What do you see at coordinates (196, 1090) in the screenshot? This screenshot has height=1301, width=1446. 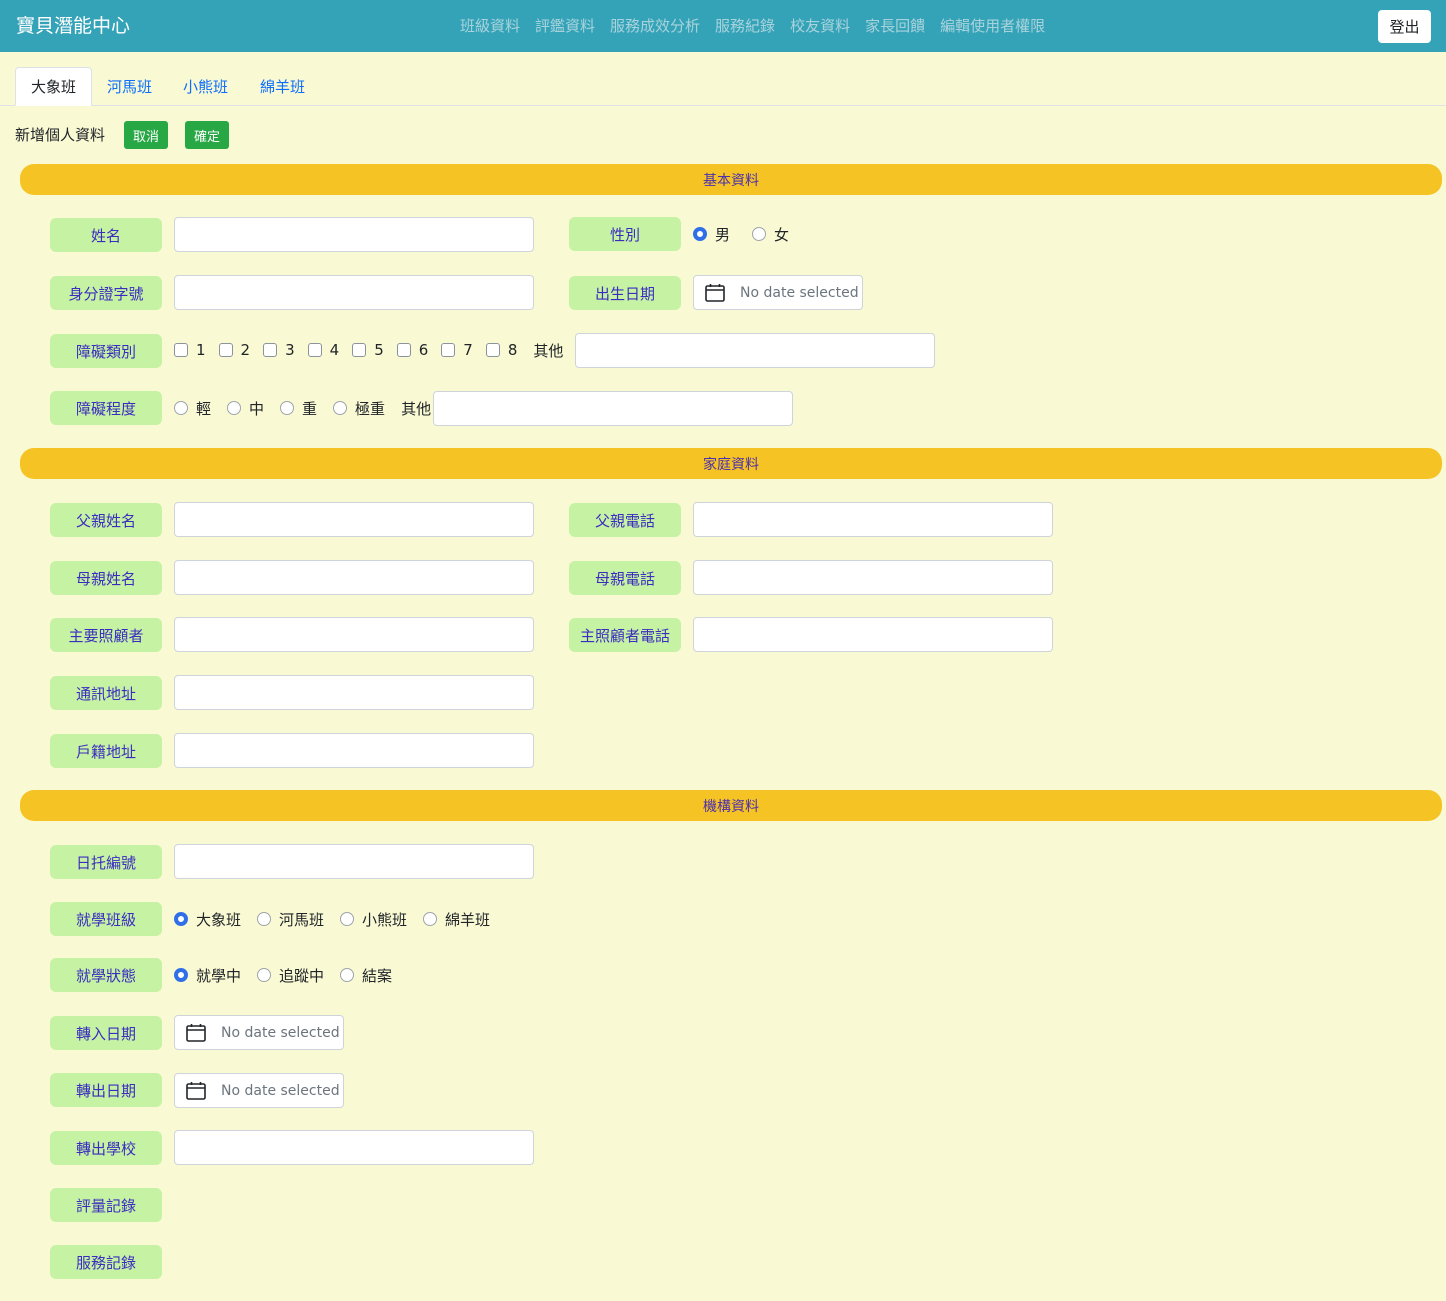 I see `calendar-icon` at bounding box center [196, 1090].